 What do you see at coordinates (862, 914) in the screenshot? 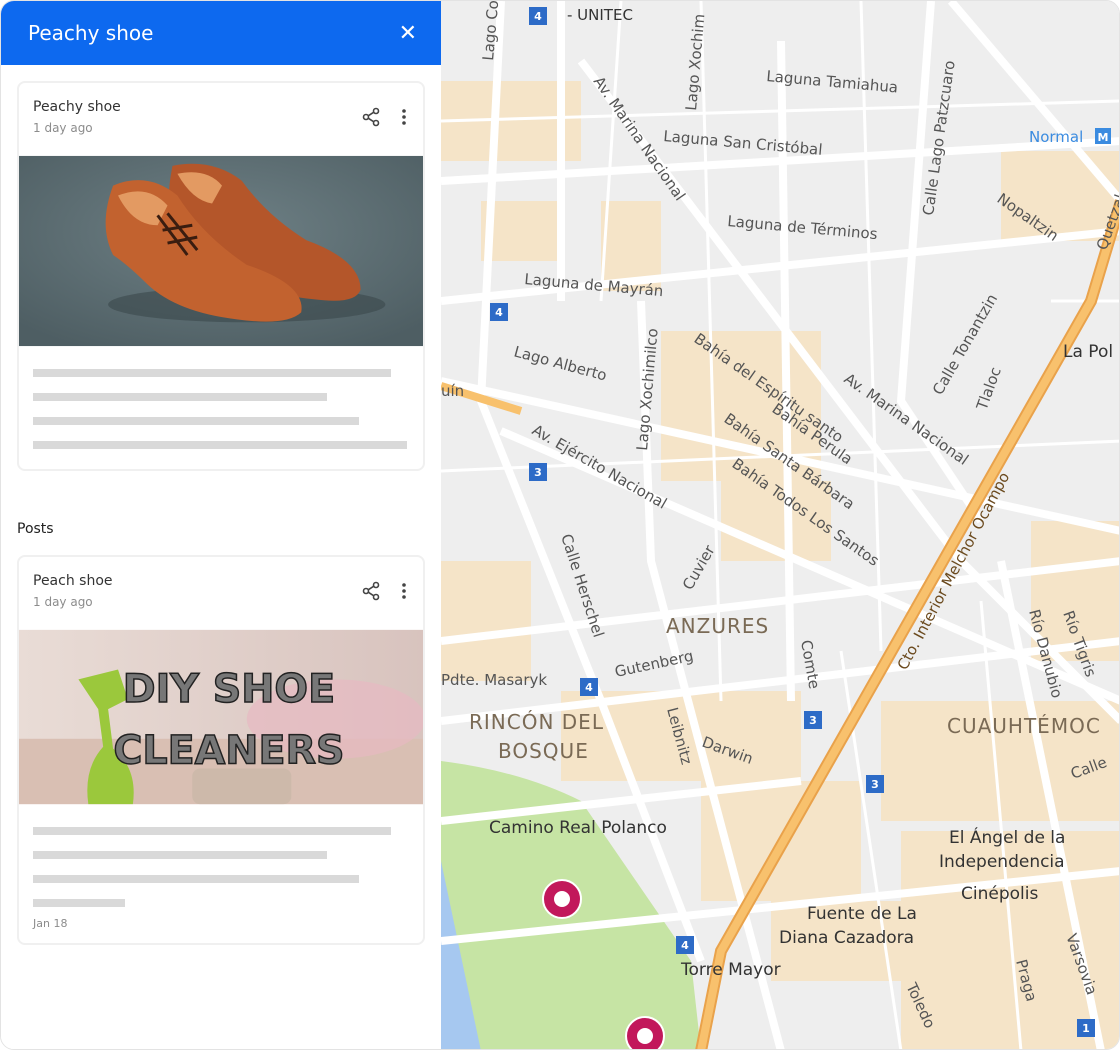
I see `map-label: Fuente de La` at bounding box center [862, 914].